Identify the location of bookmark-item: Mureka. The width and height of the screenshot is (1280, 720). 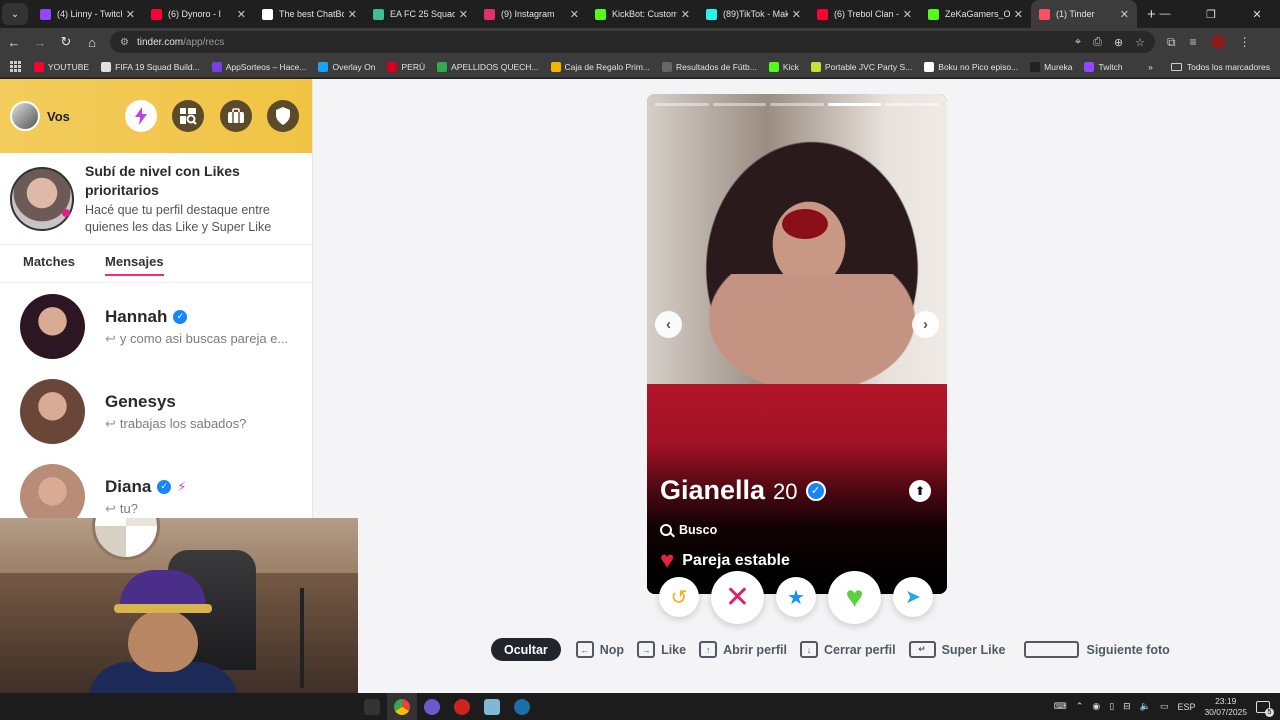
(1051, 66).